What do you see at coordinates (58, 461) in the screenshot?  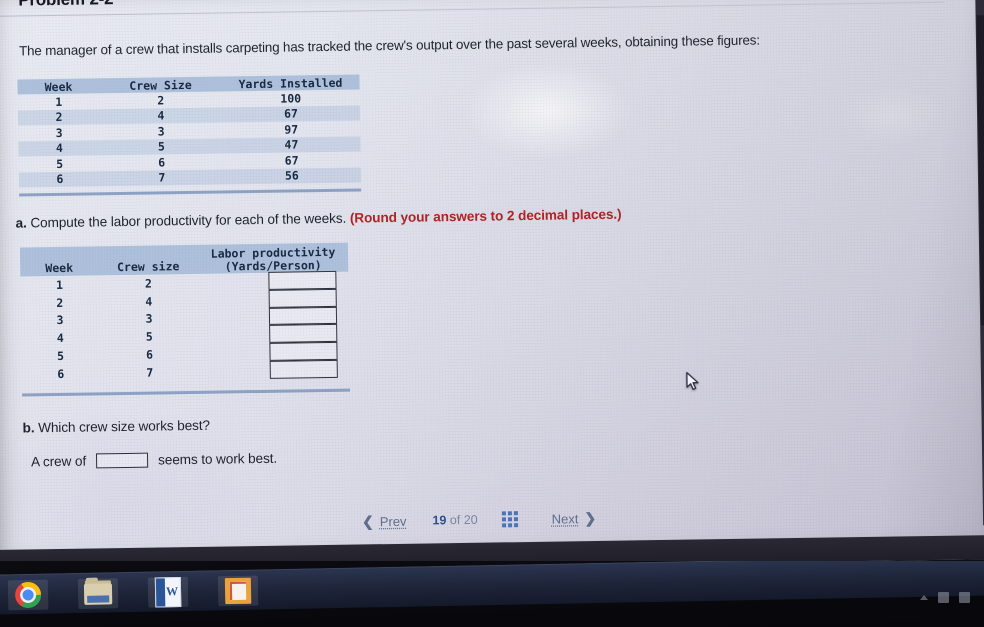 I see `answer-prefix-label: A crew of` at bounding box center [58, 461].